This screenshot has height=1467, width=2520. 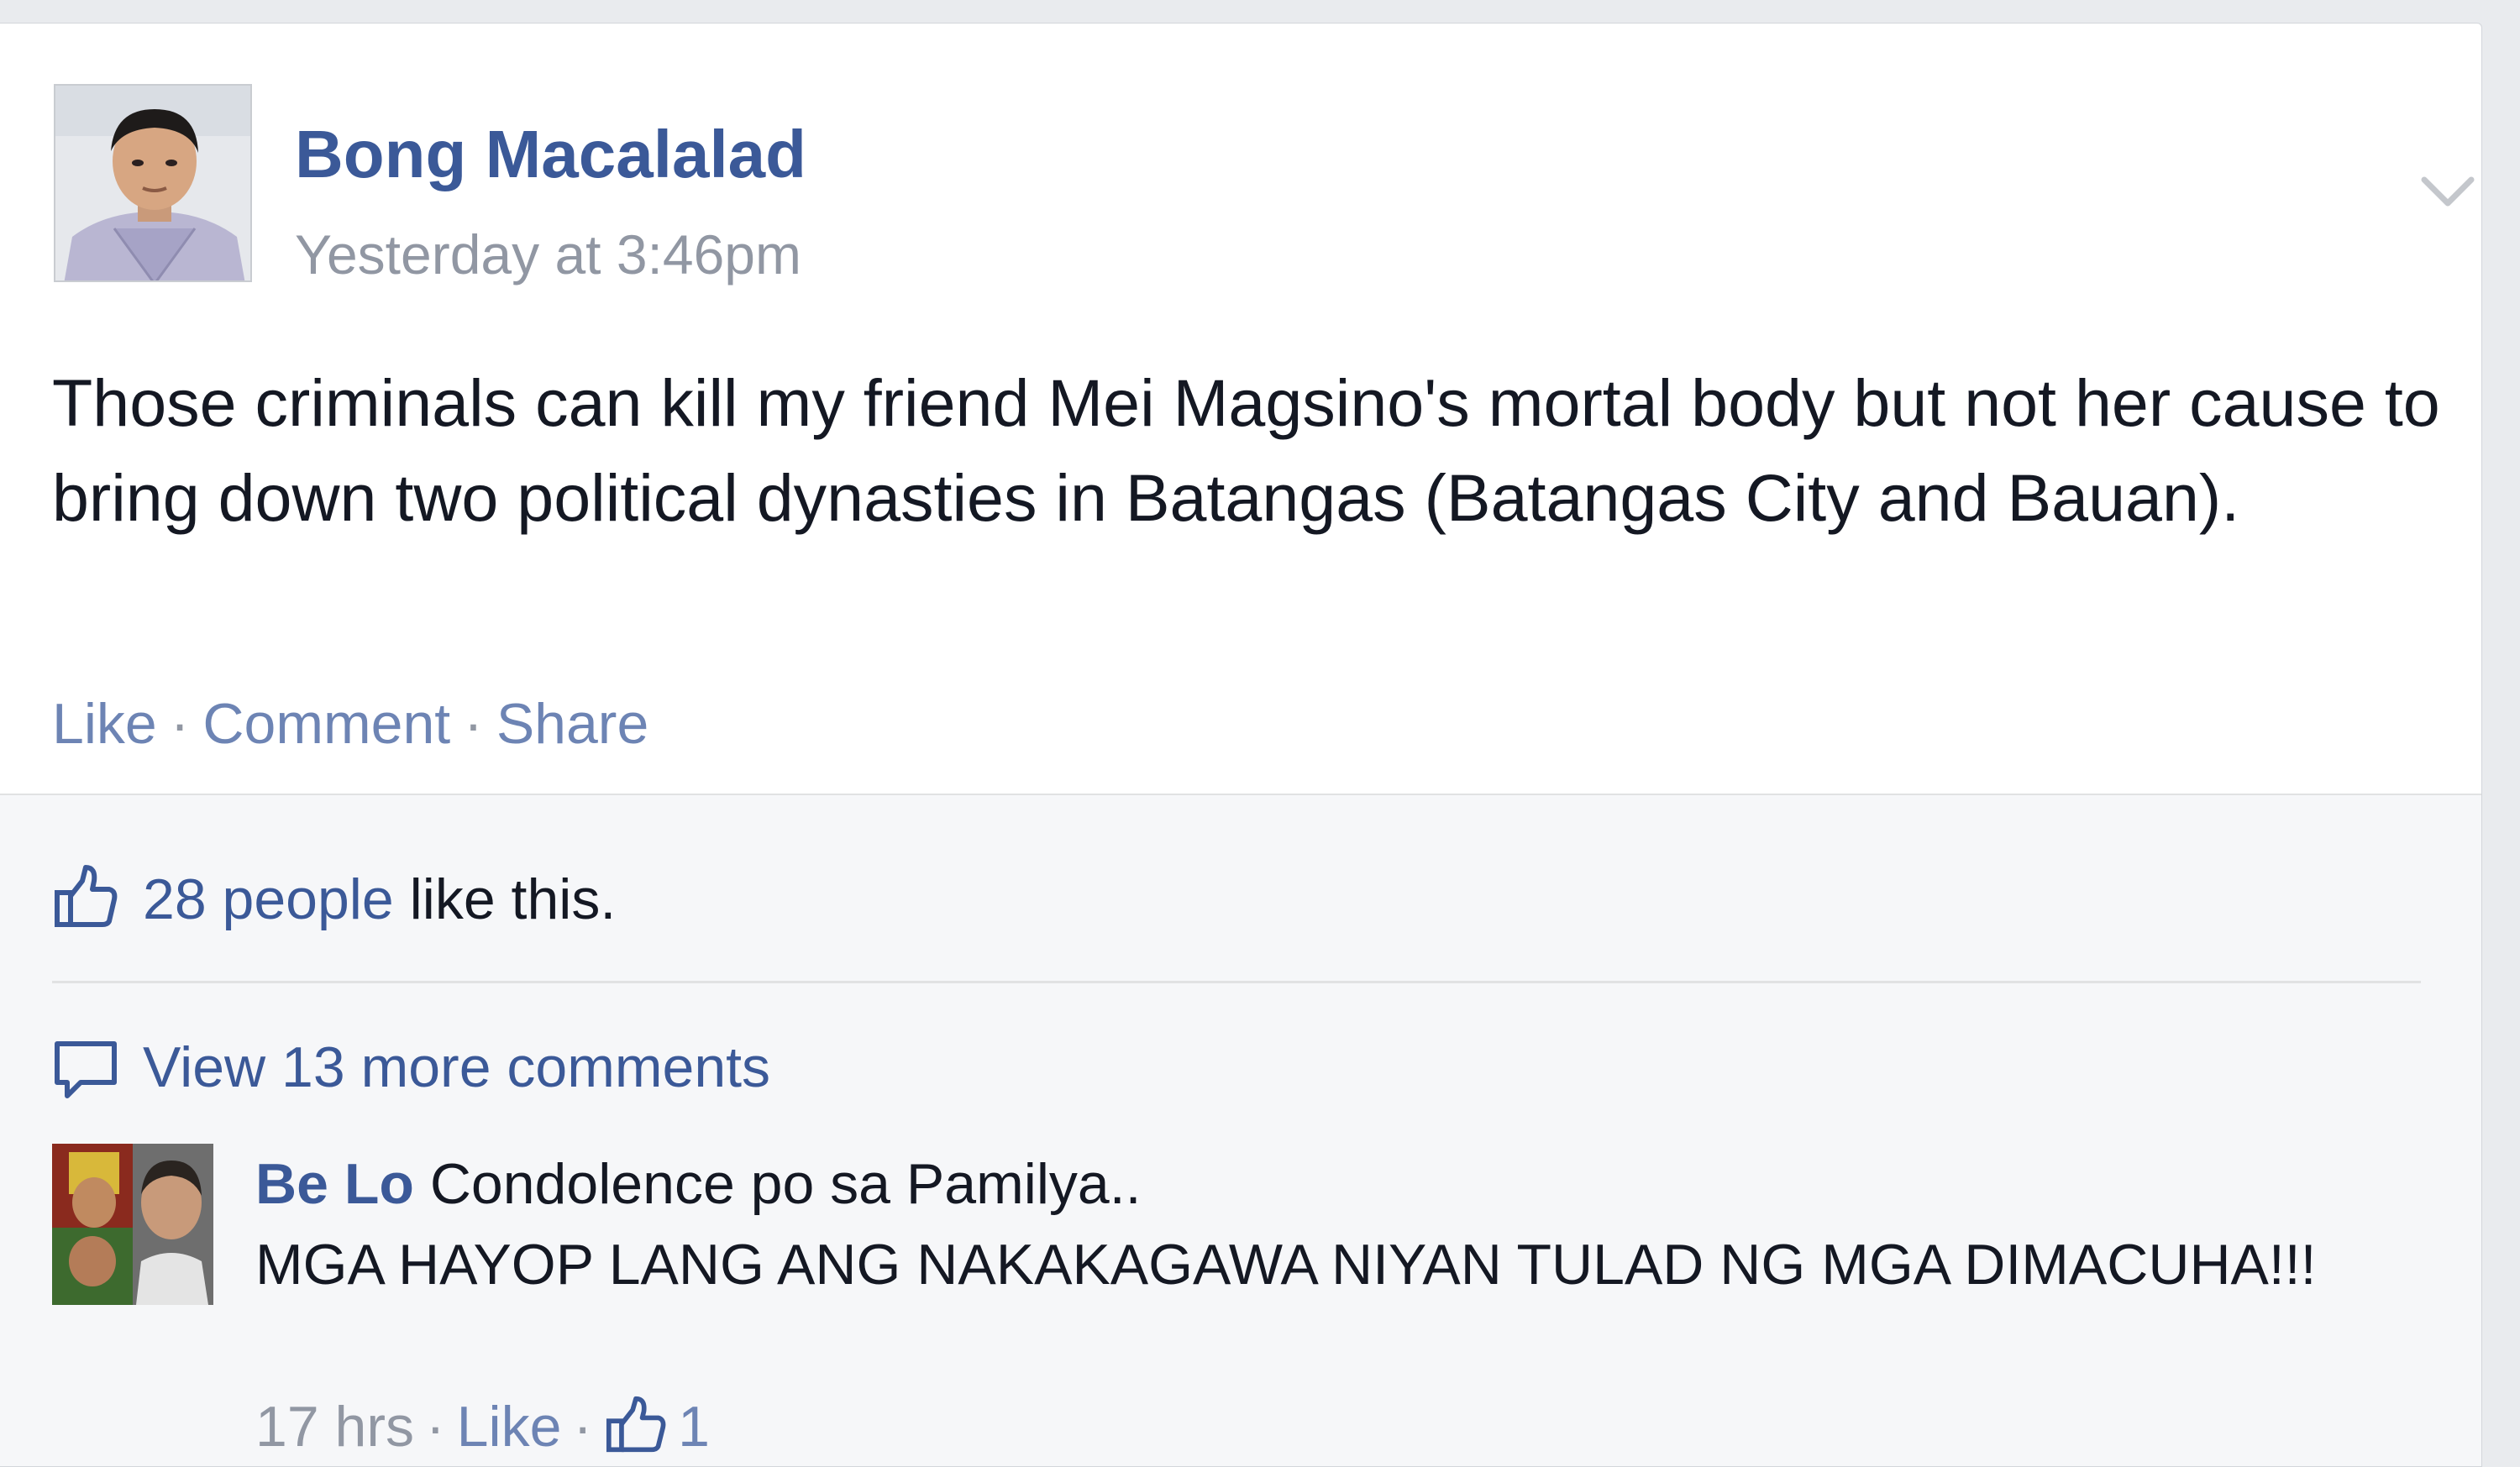 What do you see at coordinates (1236, 982) in the screenshot?
I see `divider` at bounding box center [1236, 982].